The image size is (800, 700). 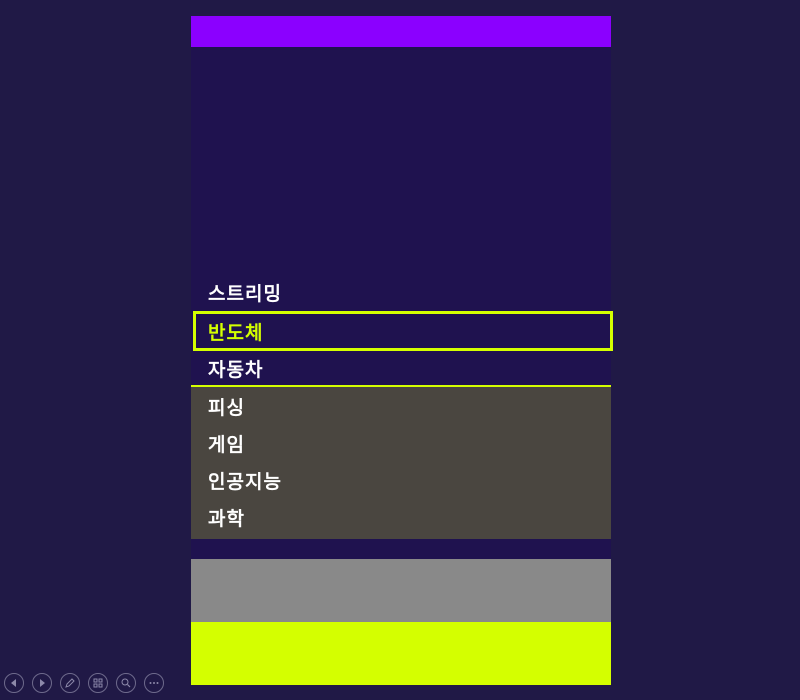 I want to click on zoom-icon, so click(x=126, y=683).